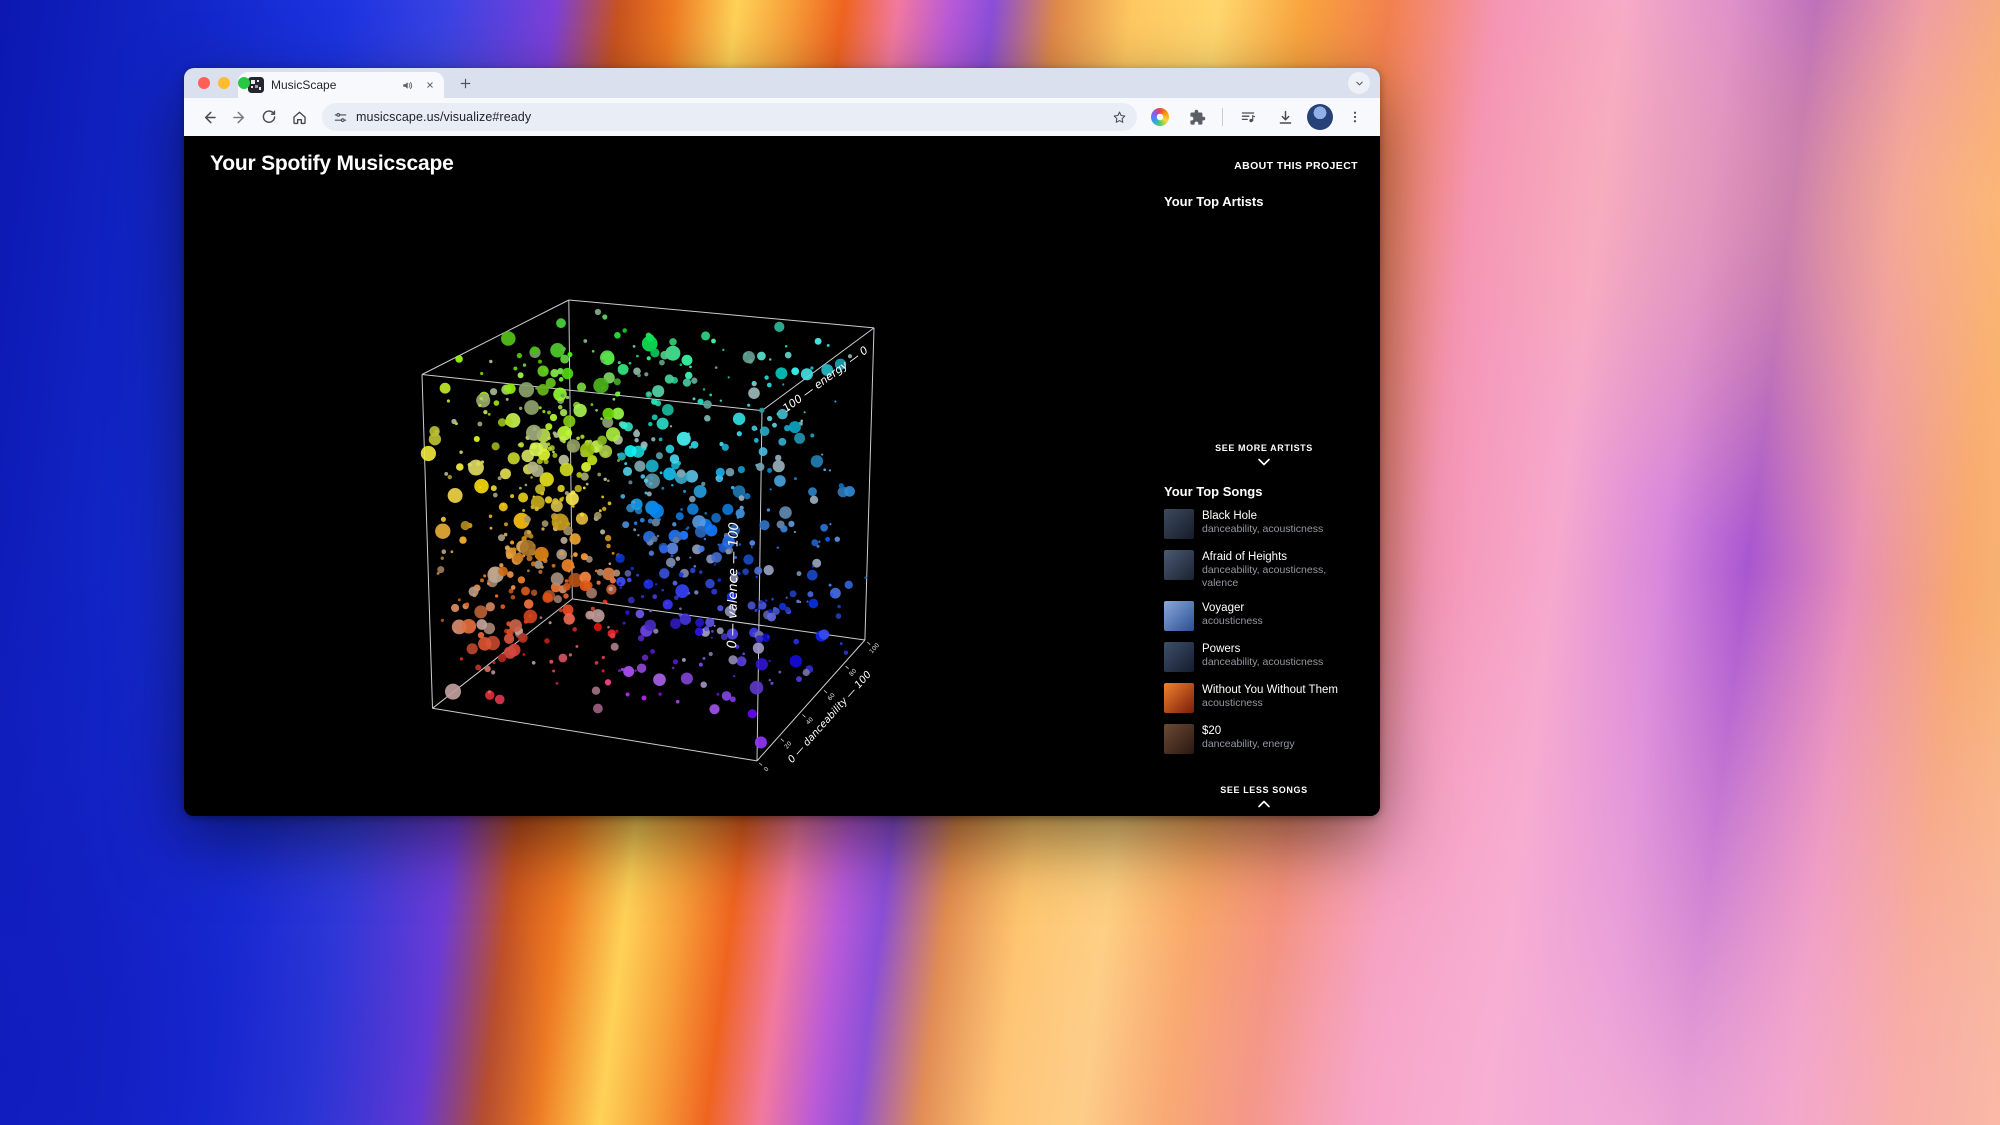 Image resolution: width=2000 pixels, height=1125 pixels. I want to click on forward-arrow-icon, so click(238, 117).